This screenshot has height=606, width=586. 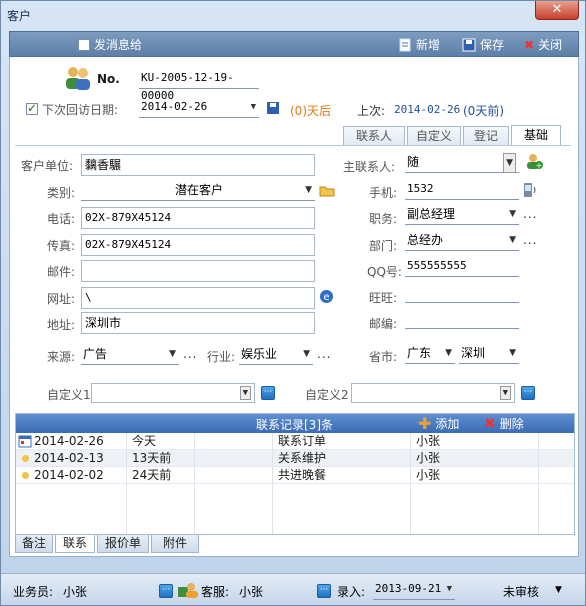 I want to click on tab-contact: 联系, so click(x=75, y=544).